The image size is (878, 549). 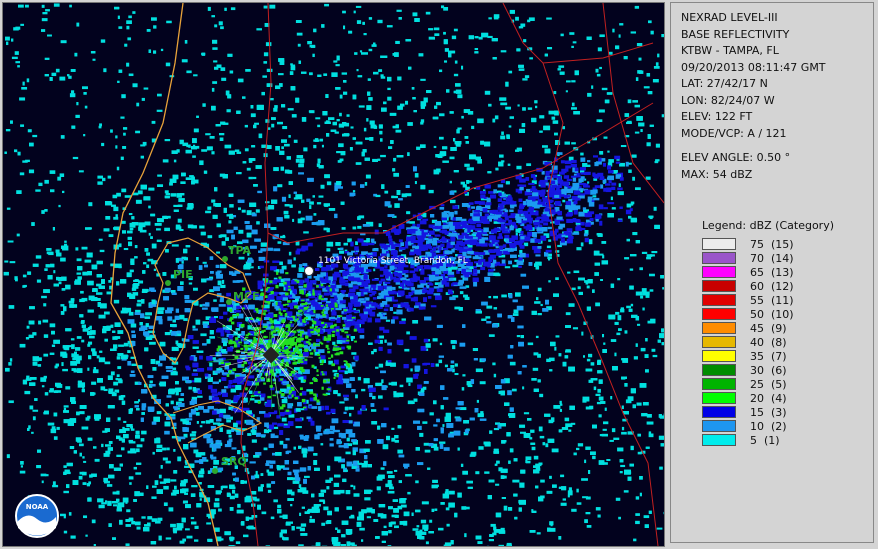 I want to click on station: KTBW - TAMPA, FL, so click(x=730, y=50).